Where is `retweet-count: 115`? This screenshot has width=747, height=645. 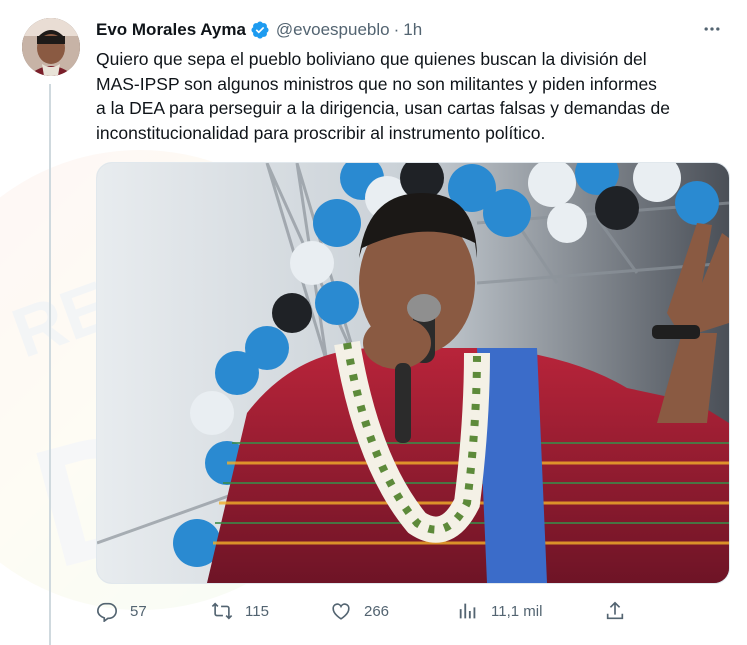
retweet-count: 115 is located at coordinates (257, 611).